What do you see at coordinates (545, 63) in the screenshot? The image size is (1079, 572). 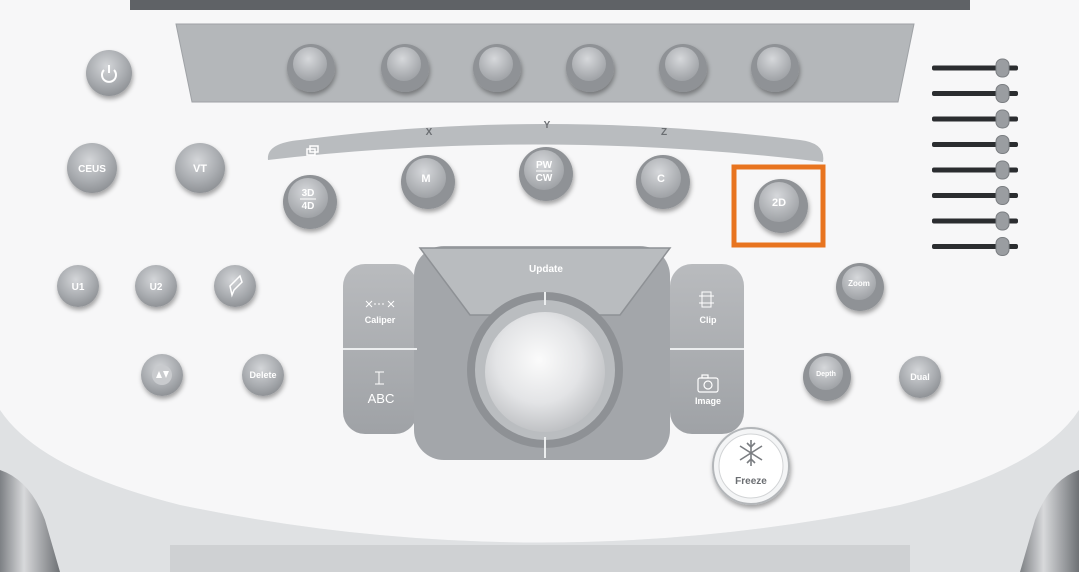 I see `top-knob-strip` at bounding box center [545, 63].